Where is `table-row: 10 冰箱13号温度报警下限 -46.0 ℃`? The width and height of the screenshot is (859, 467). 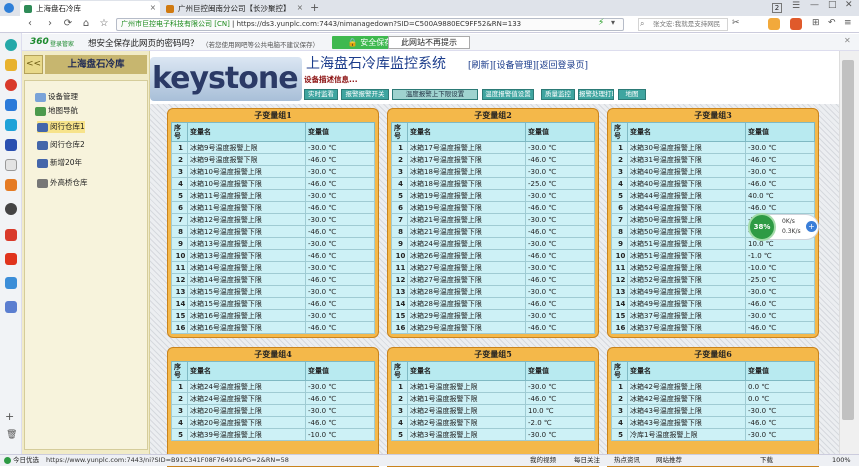 table-row: 10 冰箱13号温度报警下限 -46.0 ℃ is located at coordinates (273, 255).